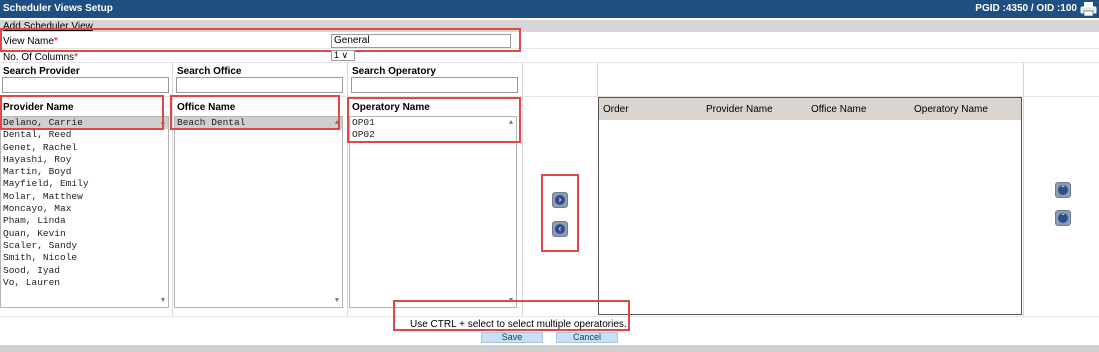  I want to click on highlight-move-buttons, so click(560, 213).